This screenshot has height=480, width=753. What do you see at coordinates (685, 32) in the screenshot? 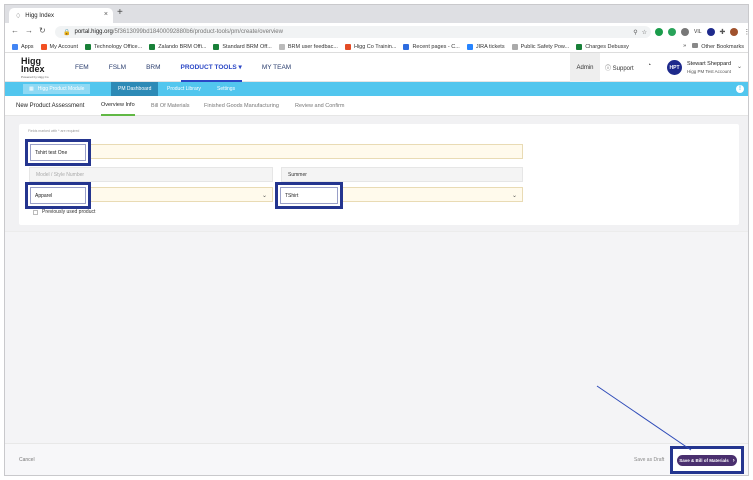
I see `extension-timer-icon` at bounding box center [685, 32].